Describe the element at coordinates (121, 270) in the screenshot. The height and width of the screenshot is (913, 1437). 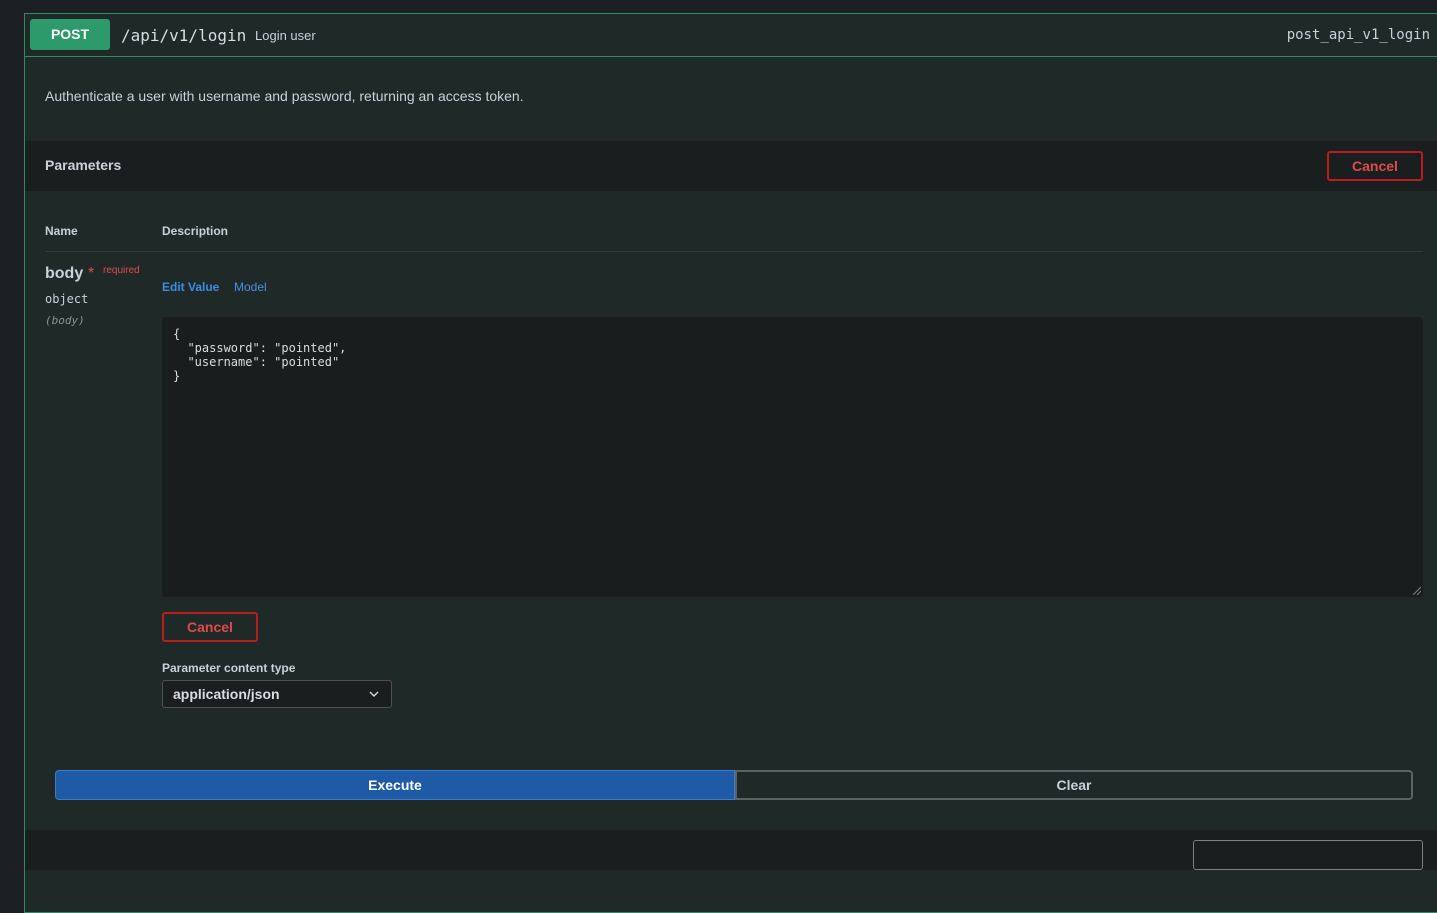
I see `required-label: required` at that location.